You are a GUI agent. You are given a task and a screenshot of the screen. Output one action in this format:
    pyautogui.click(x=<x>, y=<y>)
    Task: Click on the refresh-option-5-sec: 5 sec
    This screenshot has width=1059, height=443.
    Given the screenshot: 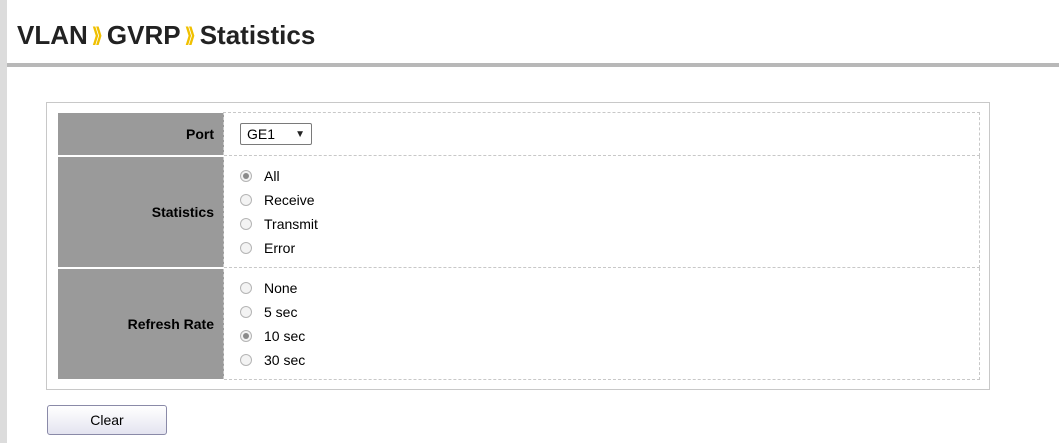 What is the action you would take?
    pyautogui.click(x=609, y=312)
    